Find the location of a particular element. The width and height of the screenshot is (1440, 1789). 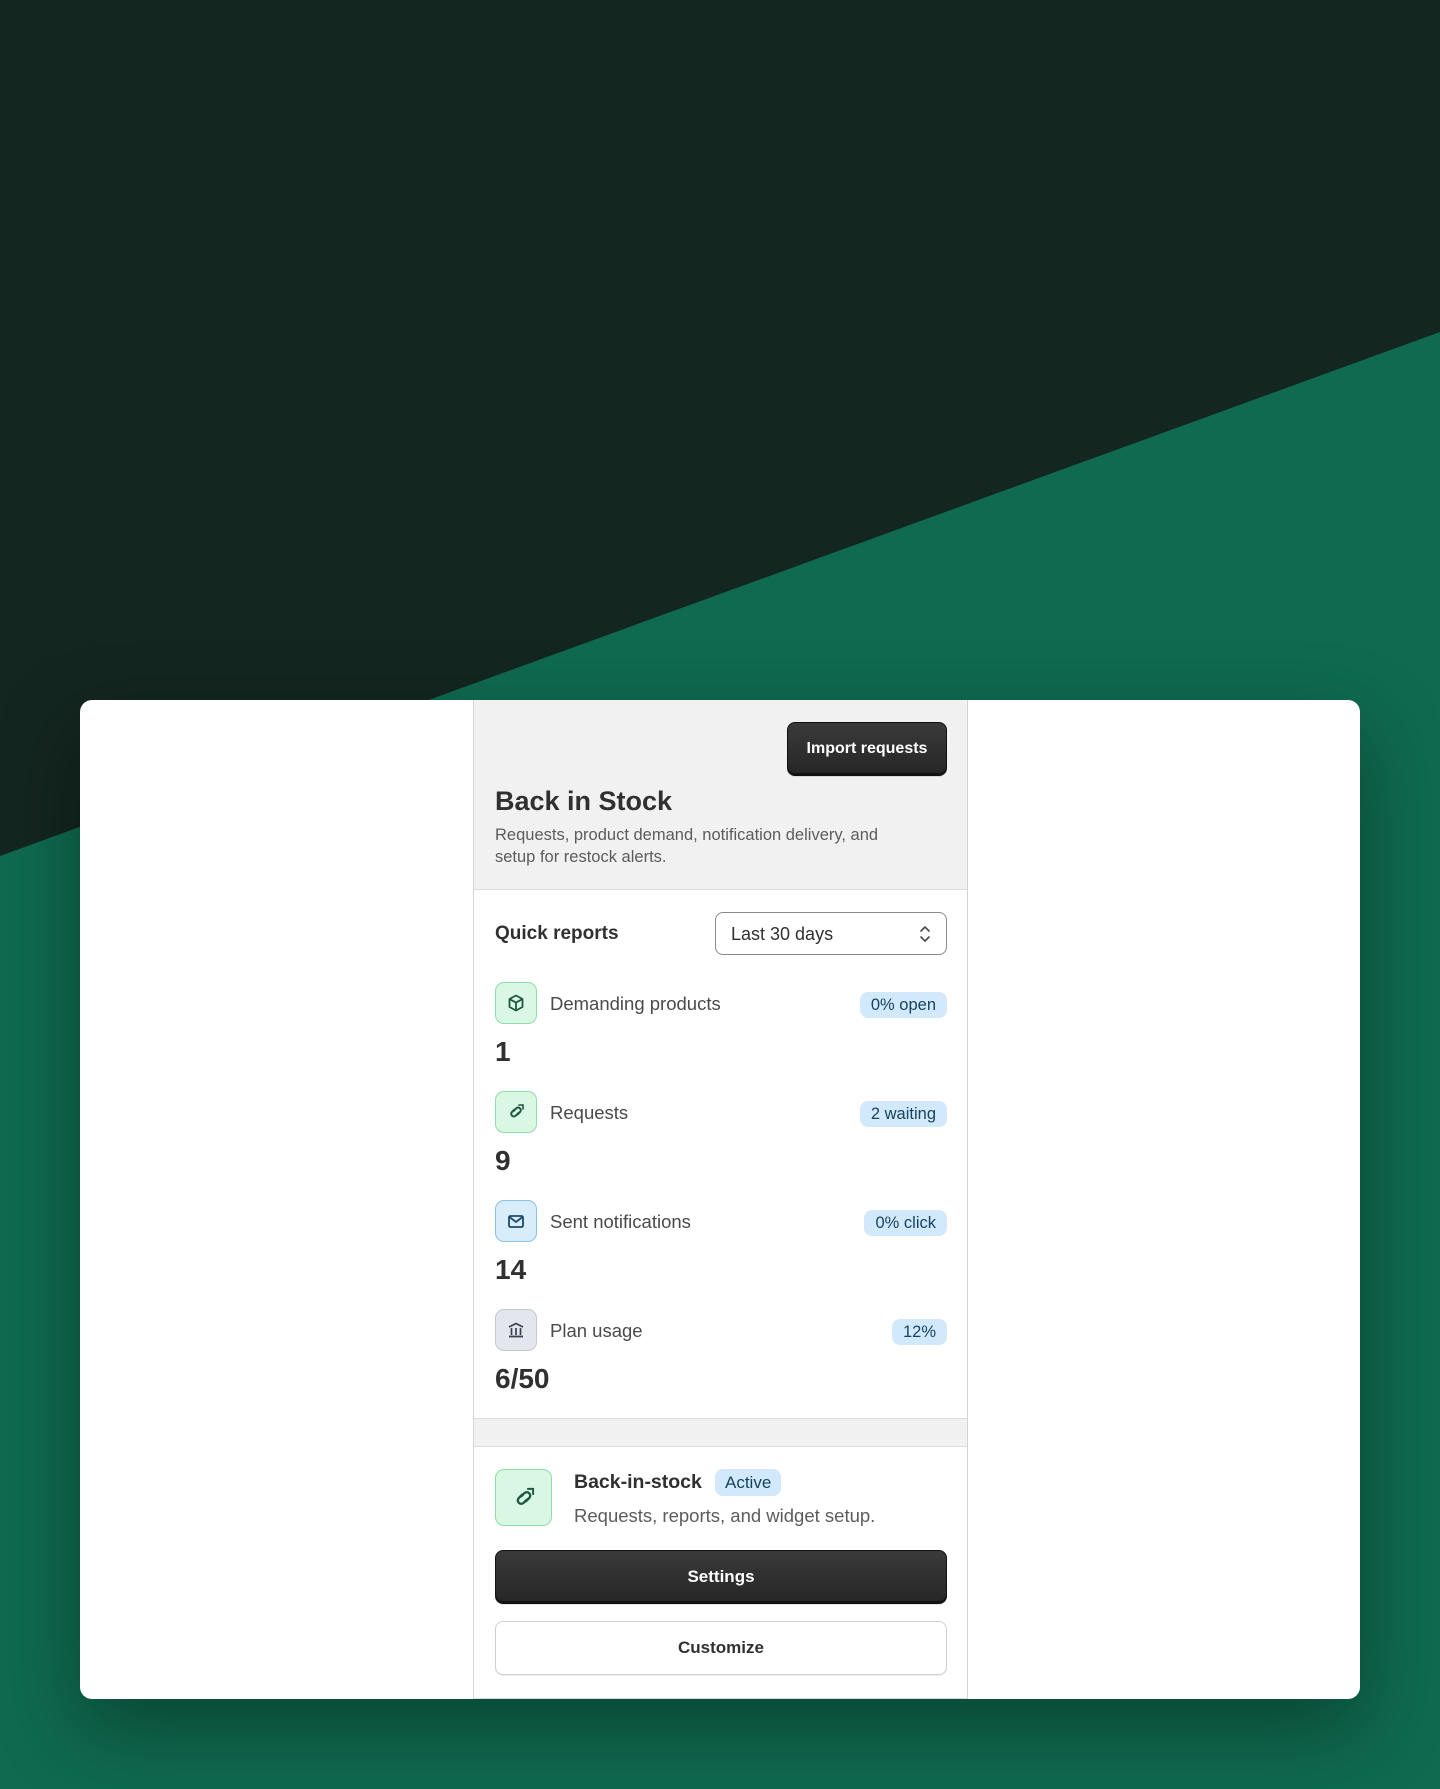

metric-value: 6/50 is located at coordinates (522, 1378).